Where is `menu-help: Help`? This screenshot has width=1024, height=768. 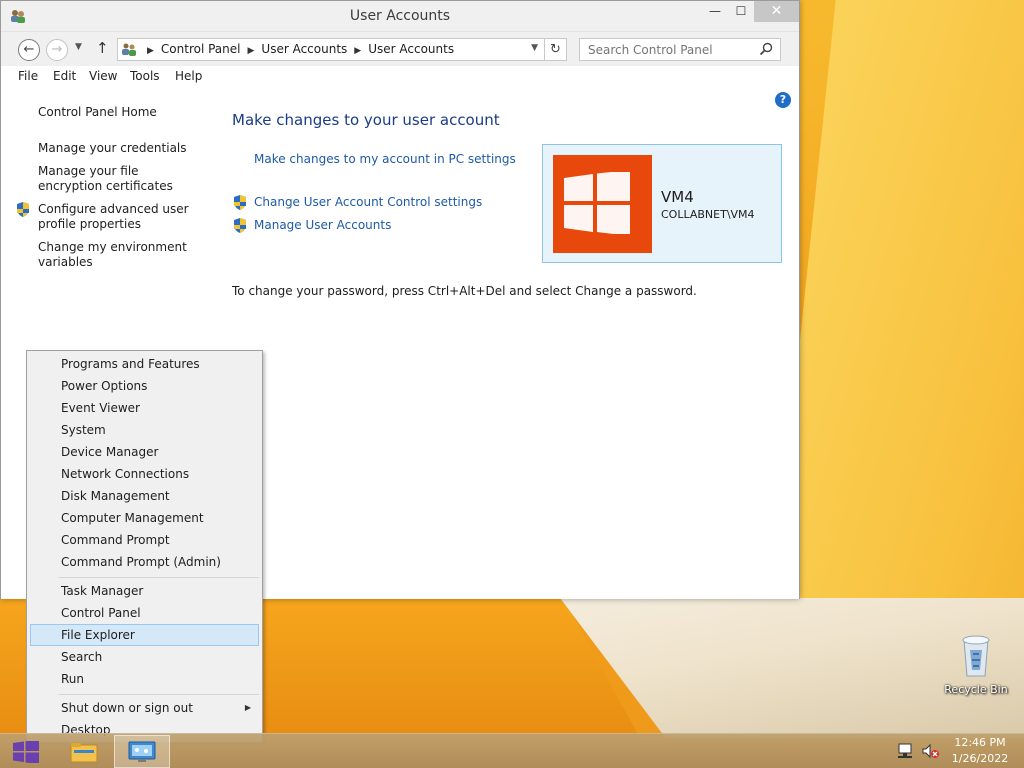
menu-help: Help is located at coordinates (188, 76).